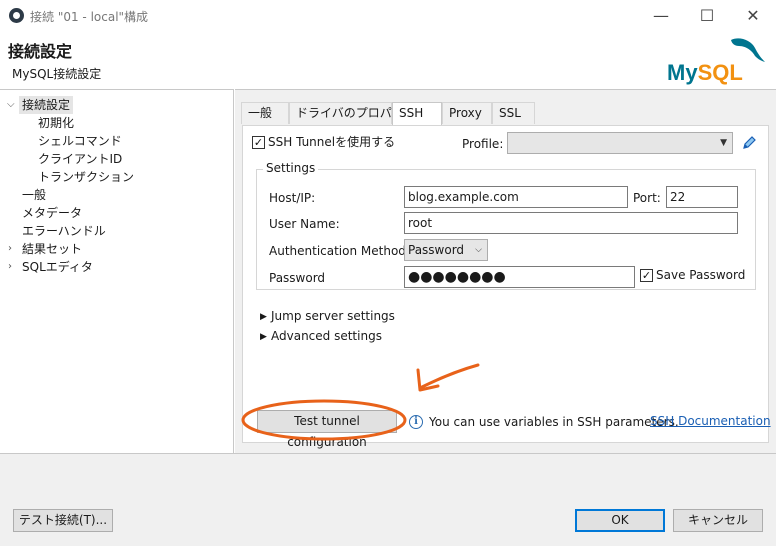  What do you see at coordinates (56, 123) in the screenshot?
I see `tree-item-initialization: 初期化` at bounding box center [56, 123].